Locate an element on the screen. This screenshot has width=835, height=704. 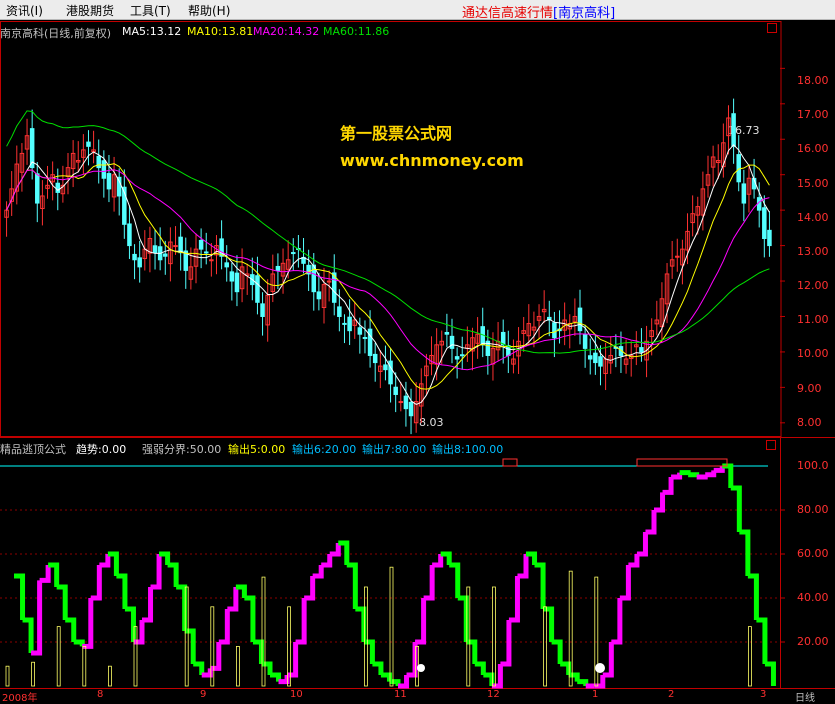
menu-hk-futures: 港股期货 is located at coordinates (90, 10).